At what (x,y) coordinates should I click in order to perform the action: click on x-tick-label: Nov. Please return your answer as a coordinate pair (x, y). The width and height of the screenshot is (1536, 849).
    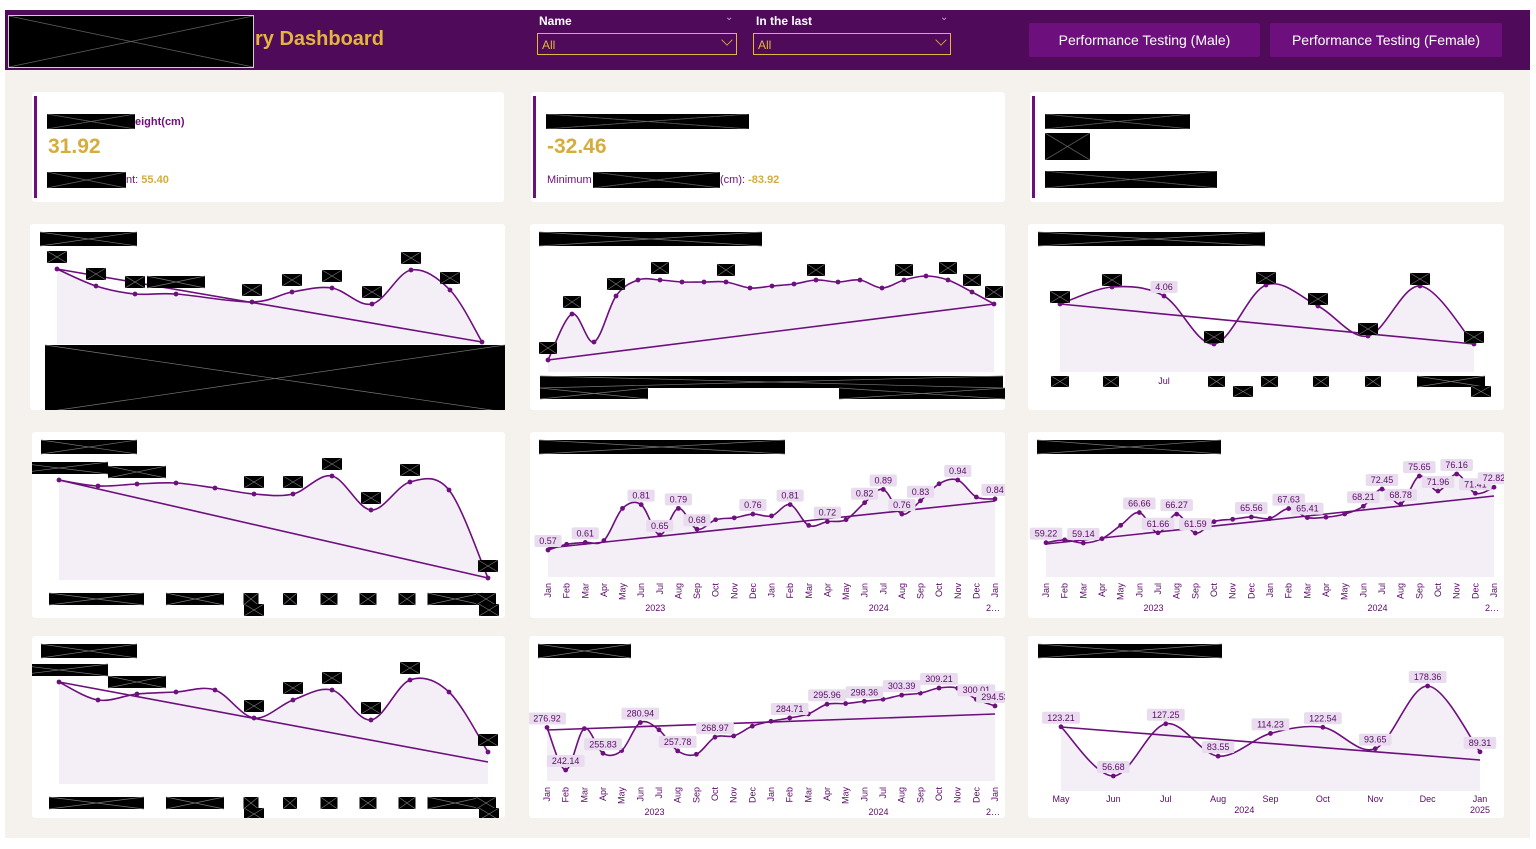
    Looking at the image, I should click on (958, 591).